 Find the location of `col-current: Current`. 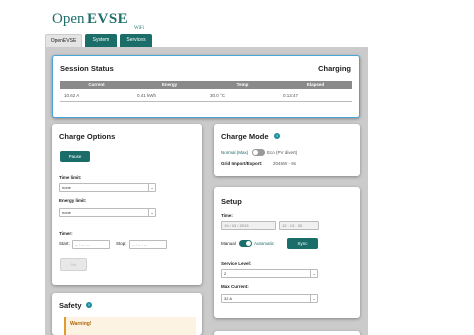

col-current: Current is located at coordinates (96, 84).